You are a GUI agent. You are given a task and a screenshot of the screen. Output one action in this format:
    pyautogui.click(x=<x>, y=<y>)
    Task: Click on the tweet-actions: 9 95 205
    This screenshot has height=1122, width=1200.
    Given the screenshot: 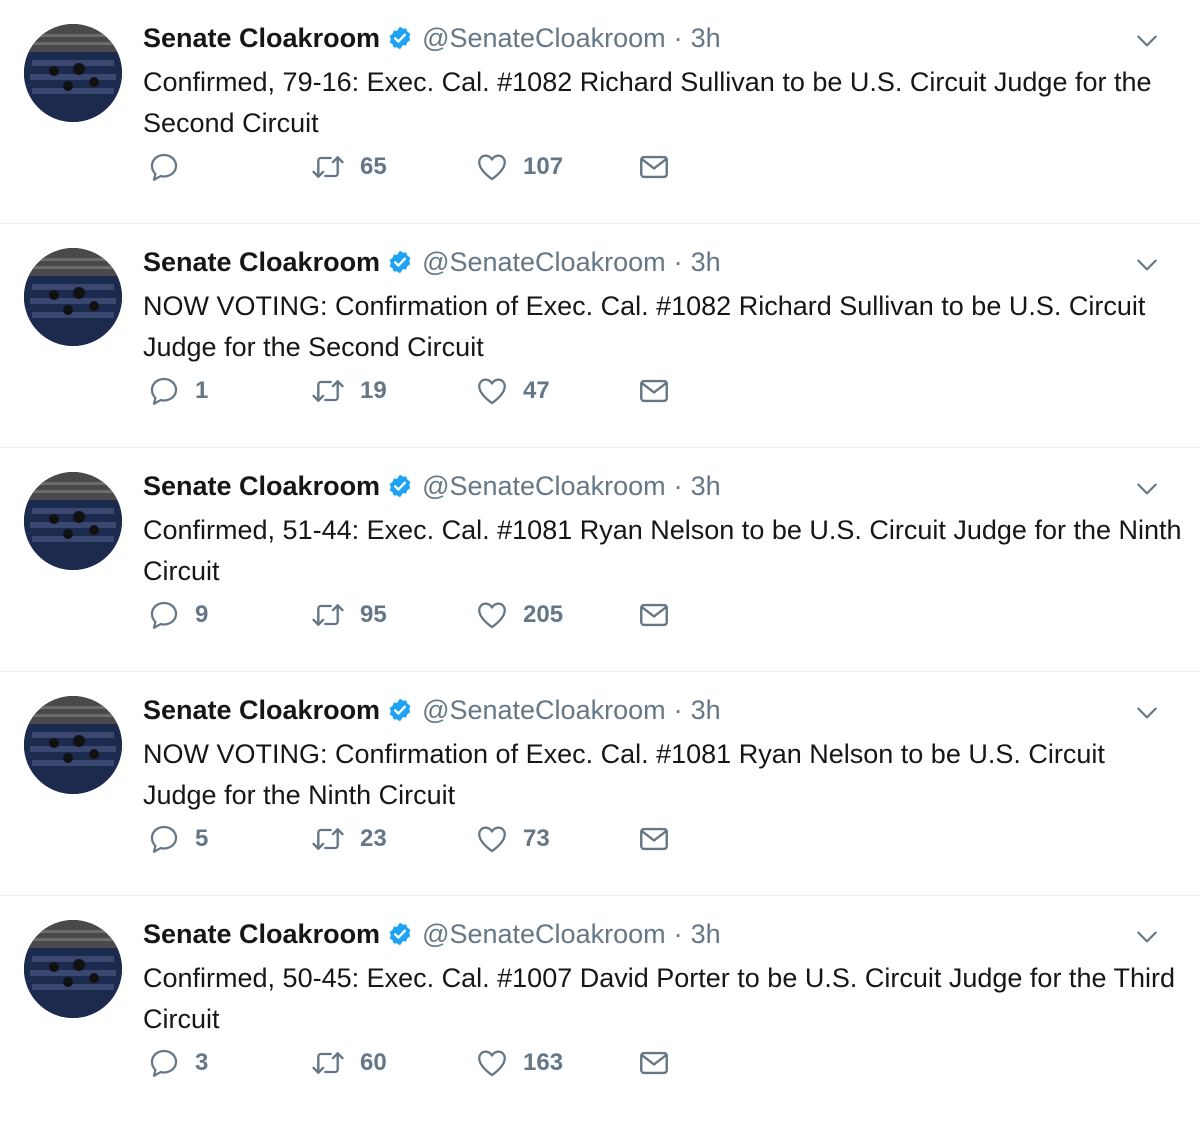 What is the action you would take?
    pyautogui.click(x=427, y=615)
    